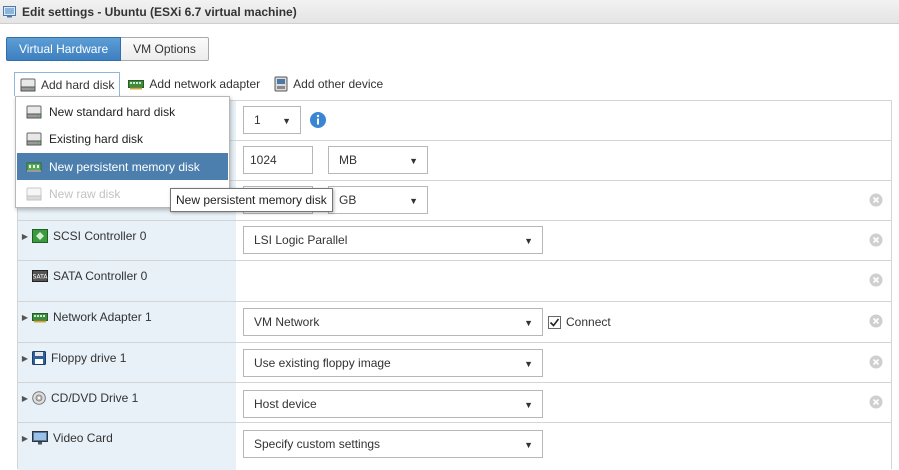 Image resolution: width=899 pixels, height=470 pixels. What do you see at coordinates (454, 280) in the screenshot?
I see `sata-controller-row: SATA SATA Controller 0` at bounding box center [454, 280].